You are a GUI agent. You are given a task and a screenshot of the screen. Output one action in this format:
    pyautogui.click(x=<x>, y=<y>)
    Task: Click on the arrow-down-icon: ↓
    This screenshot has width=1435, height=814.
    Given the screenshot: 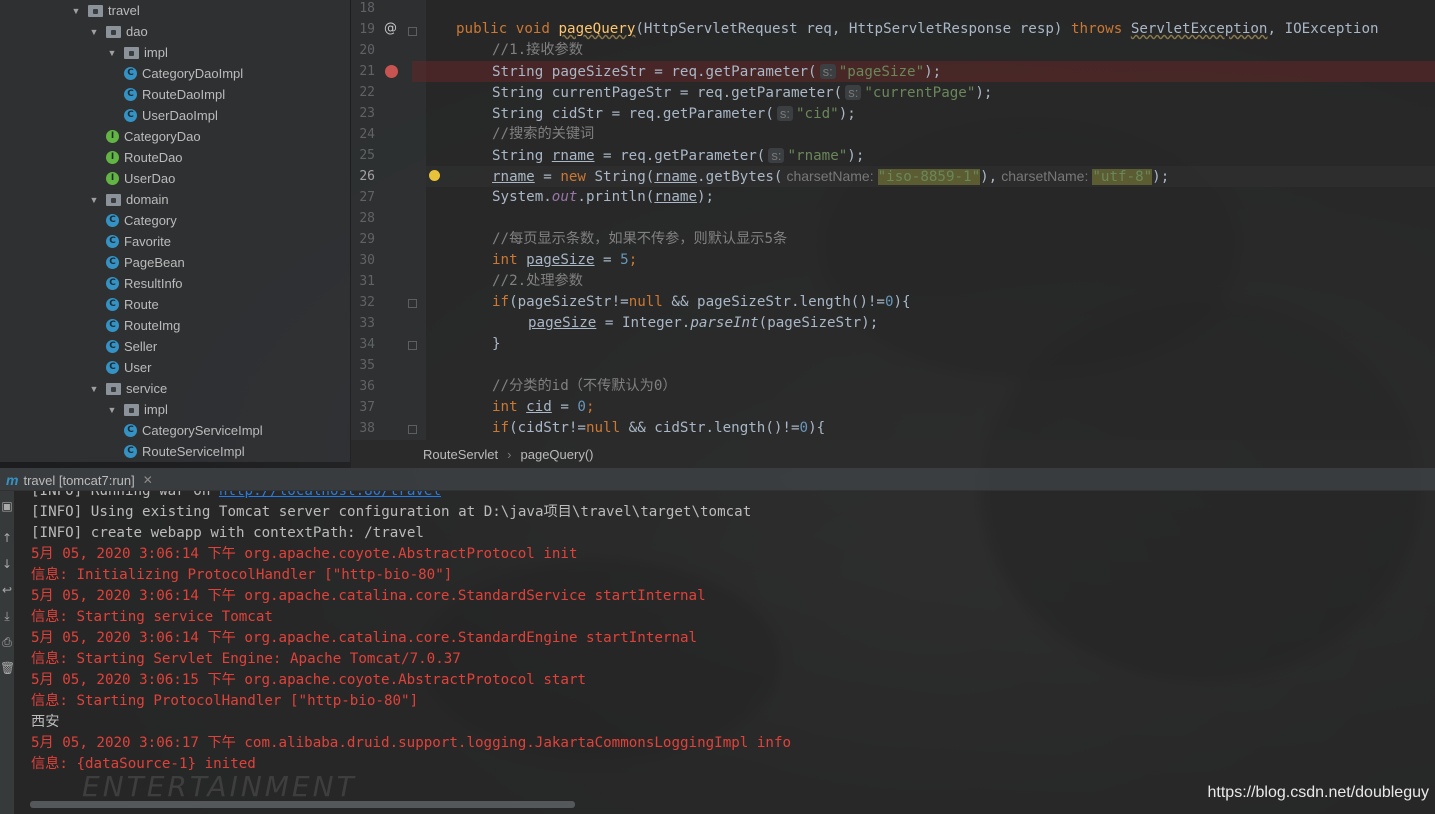 What is the action you would take?
    pyautogui.click(x=7, y=564)
    